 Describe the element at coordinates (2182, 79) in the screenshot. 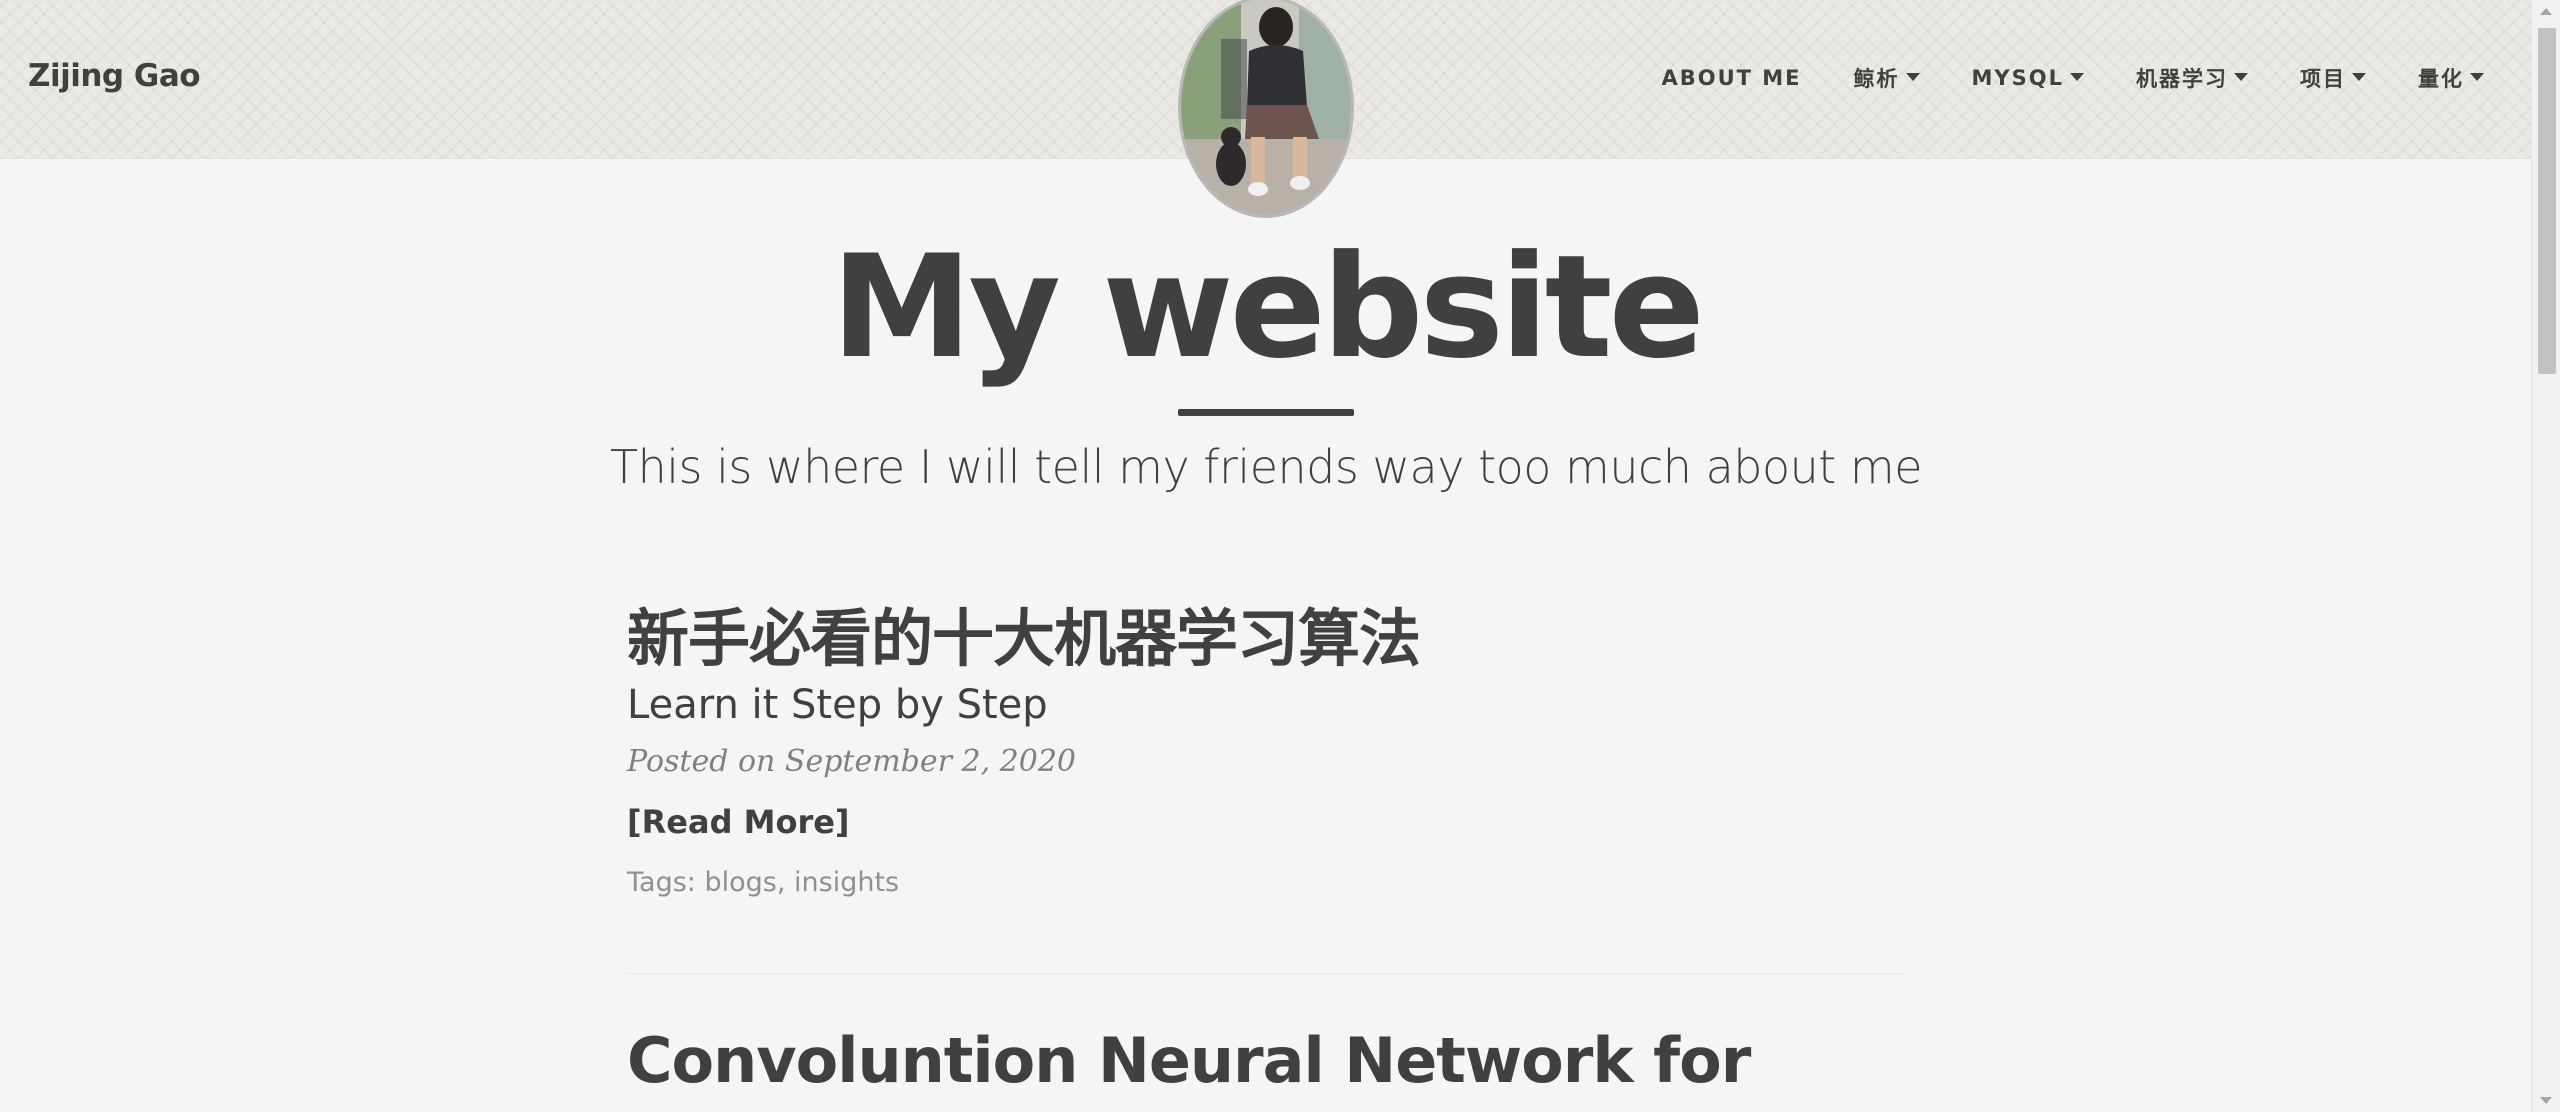

I see `nav-item-label: 机器学习` at that location.